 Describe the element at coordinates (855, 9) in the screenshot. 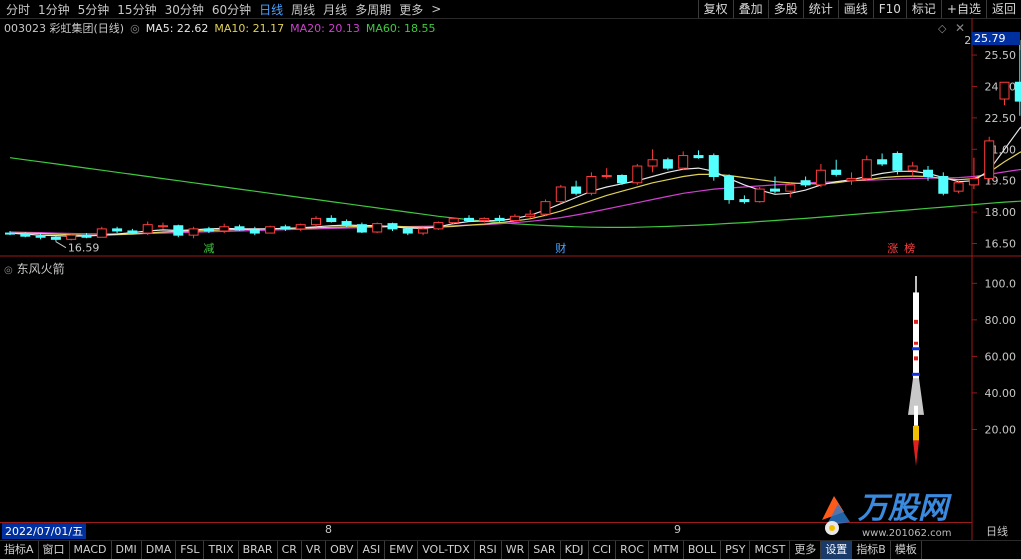

I see `toolbar-button-4: 画线` at that location.